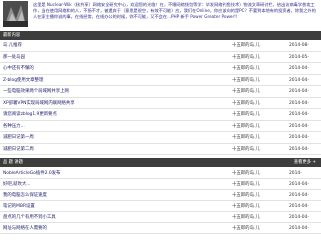 The image size is (321, 240). What do you see at coordinates (18, 137) in the screenshot?
I see `post-title-link: 减肥日记第一周` at bounding box center [18, 137].